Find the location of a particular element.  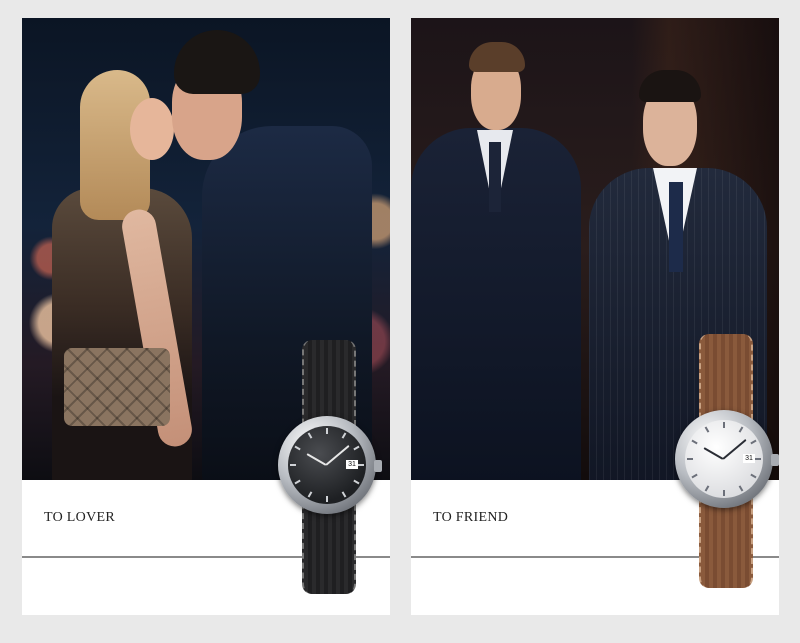

man-left-tie is located at coordinates (495, 177).